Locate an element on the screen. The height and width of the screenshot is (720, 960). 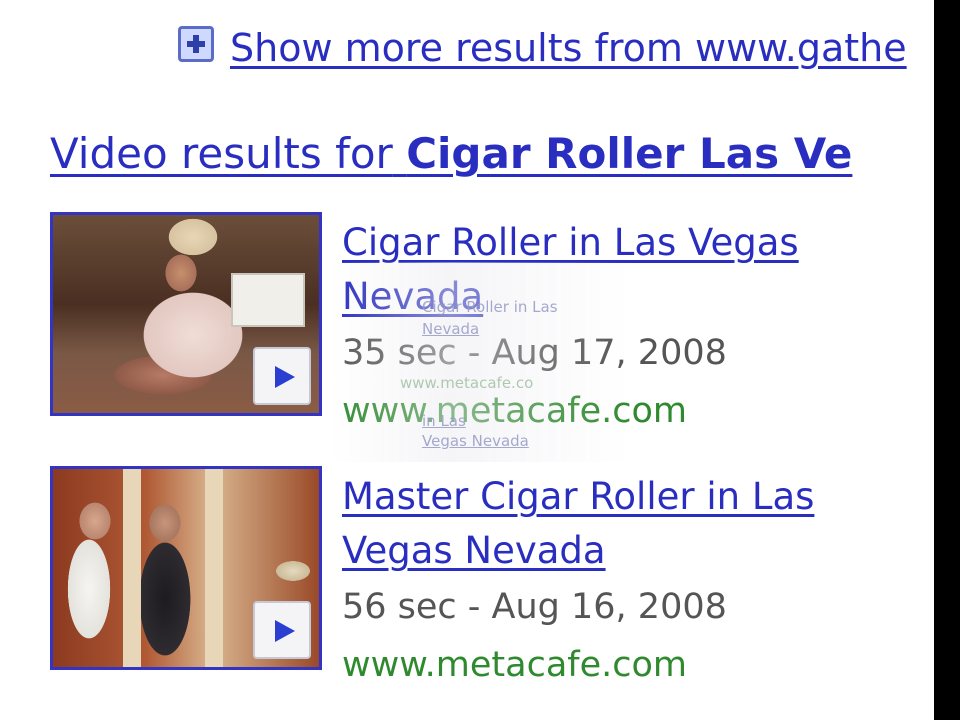
show-more-results-link: Show more results from www.gathe is located at coordinates (568, 48).